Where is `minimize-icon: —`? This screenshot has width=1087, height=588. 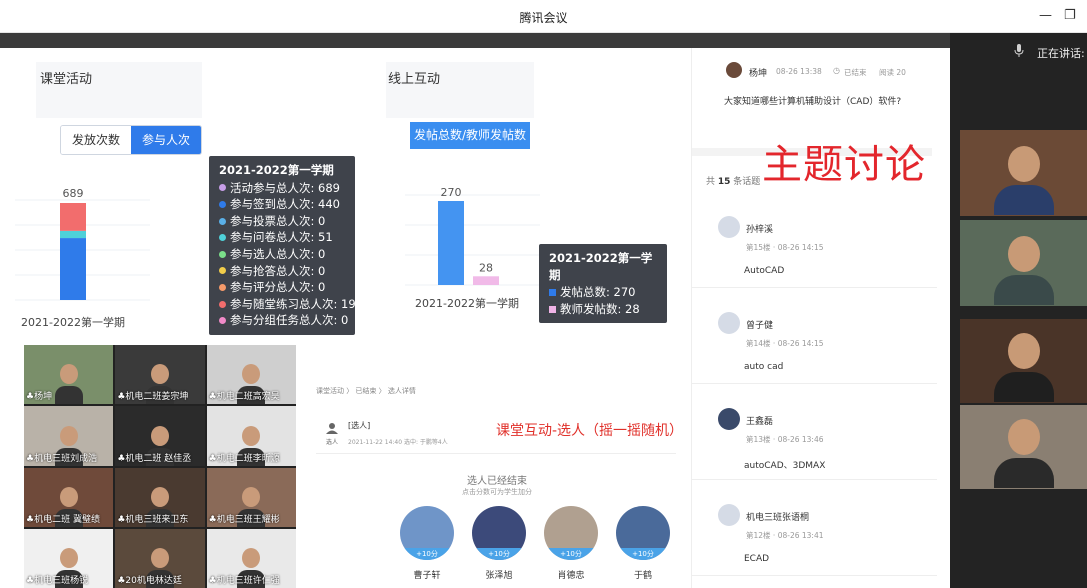 minimize-icon: — is located at coordinates (1045, 15).